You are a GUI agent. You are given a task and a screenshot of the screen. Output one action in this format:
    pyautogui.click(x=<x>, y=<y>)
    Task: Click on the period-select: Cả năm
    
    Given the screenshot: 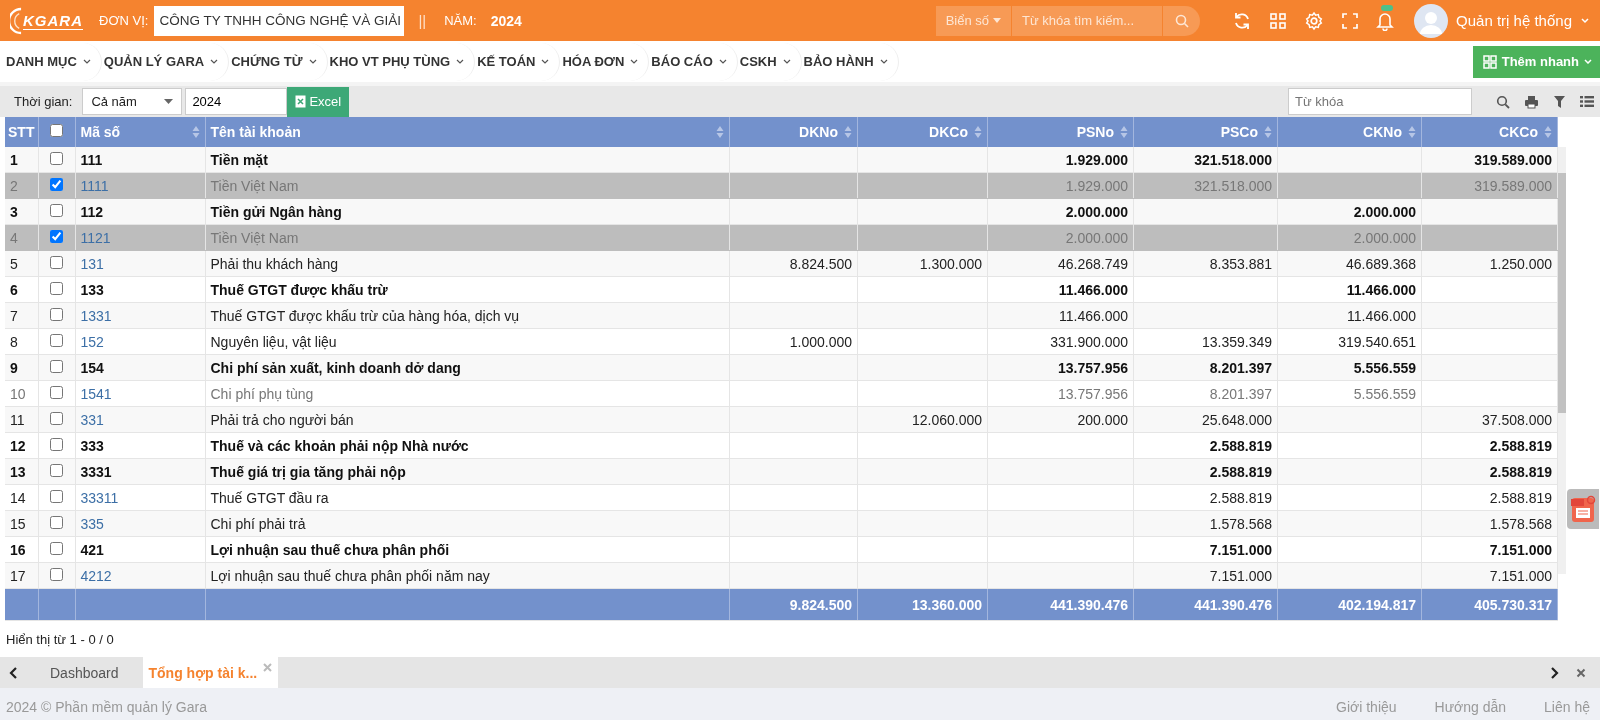 What is the action you would take?
    pyautogui.click(x=132, y=101)
    